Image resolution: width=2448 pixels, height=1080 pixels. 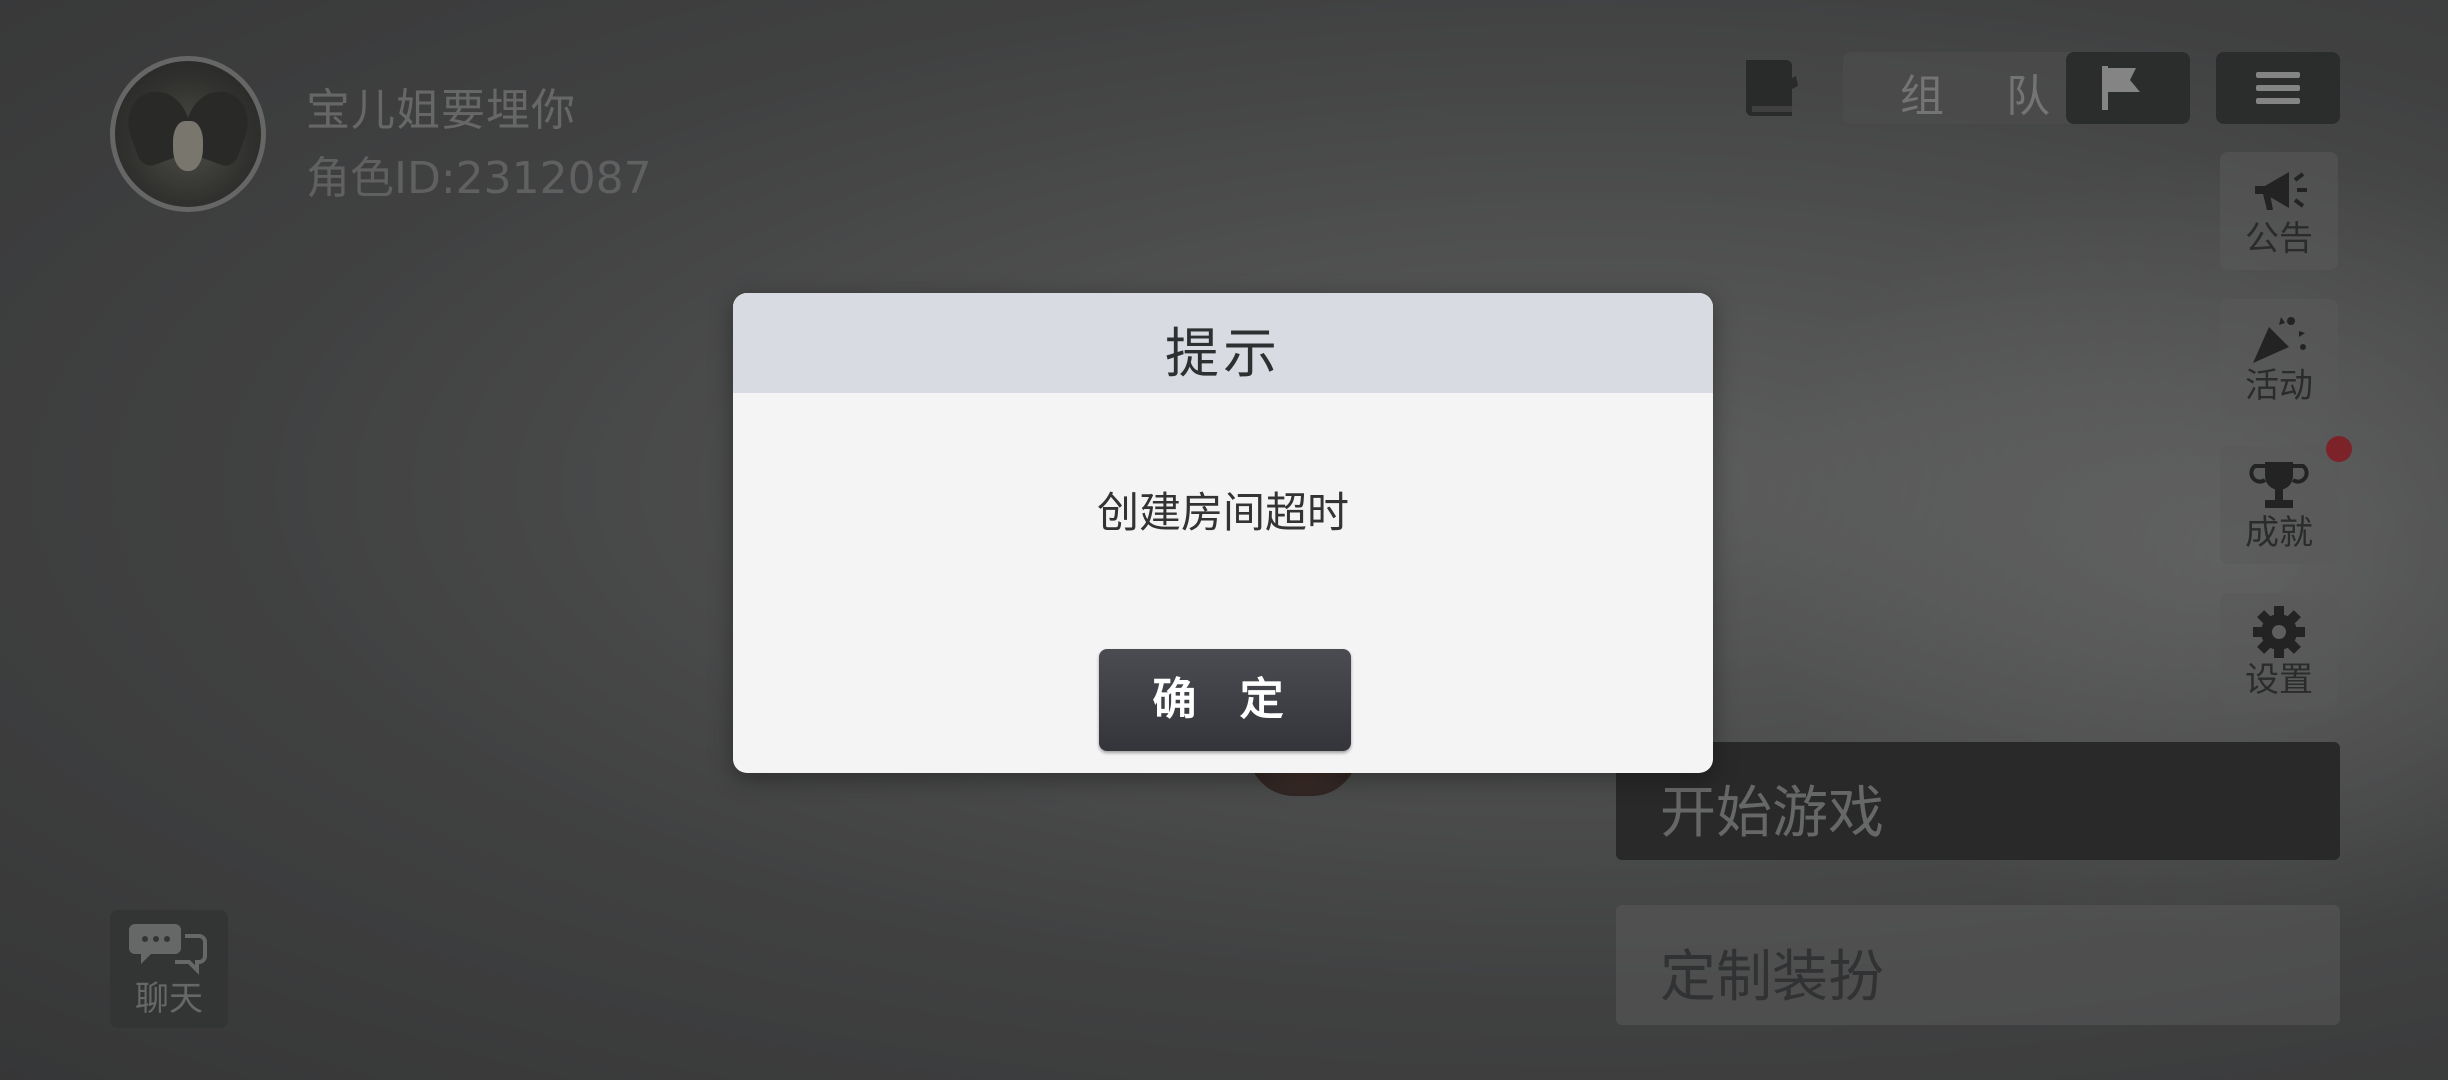 I want to click on confirm-button: 确 定, so click(x=1225, y=700).